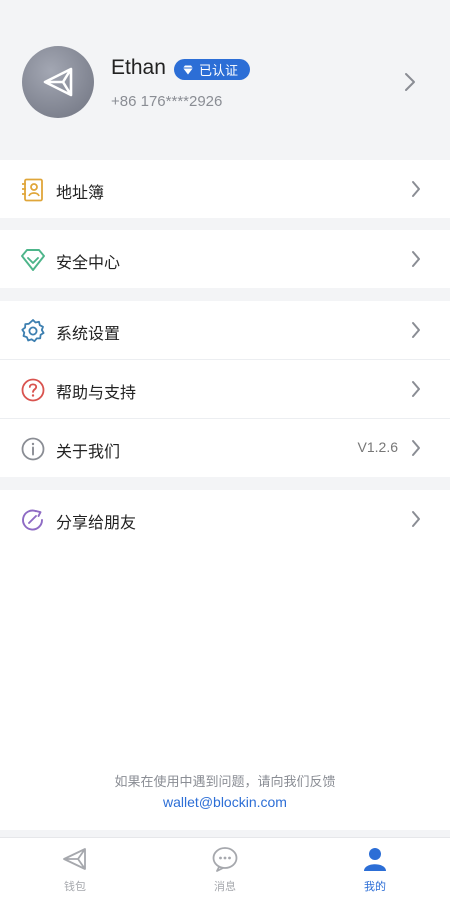 The image size is (450, 900). I want to click on verified-label: 已认证, so click(219, 71).